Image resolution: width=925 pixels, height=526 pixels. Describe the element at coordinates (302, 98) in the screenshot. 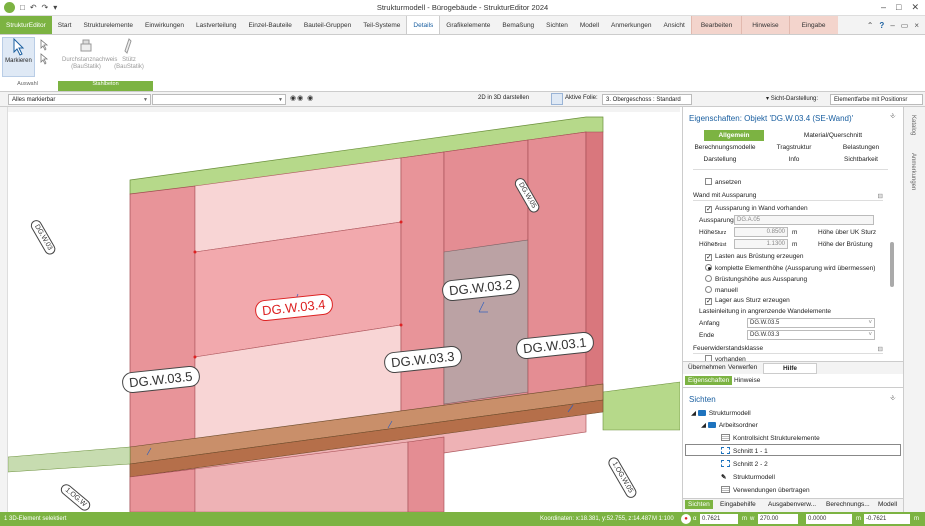

I see `binocular-icons: ◉◉ ◉` at that location.